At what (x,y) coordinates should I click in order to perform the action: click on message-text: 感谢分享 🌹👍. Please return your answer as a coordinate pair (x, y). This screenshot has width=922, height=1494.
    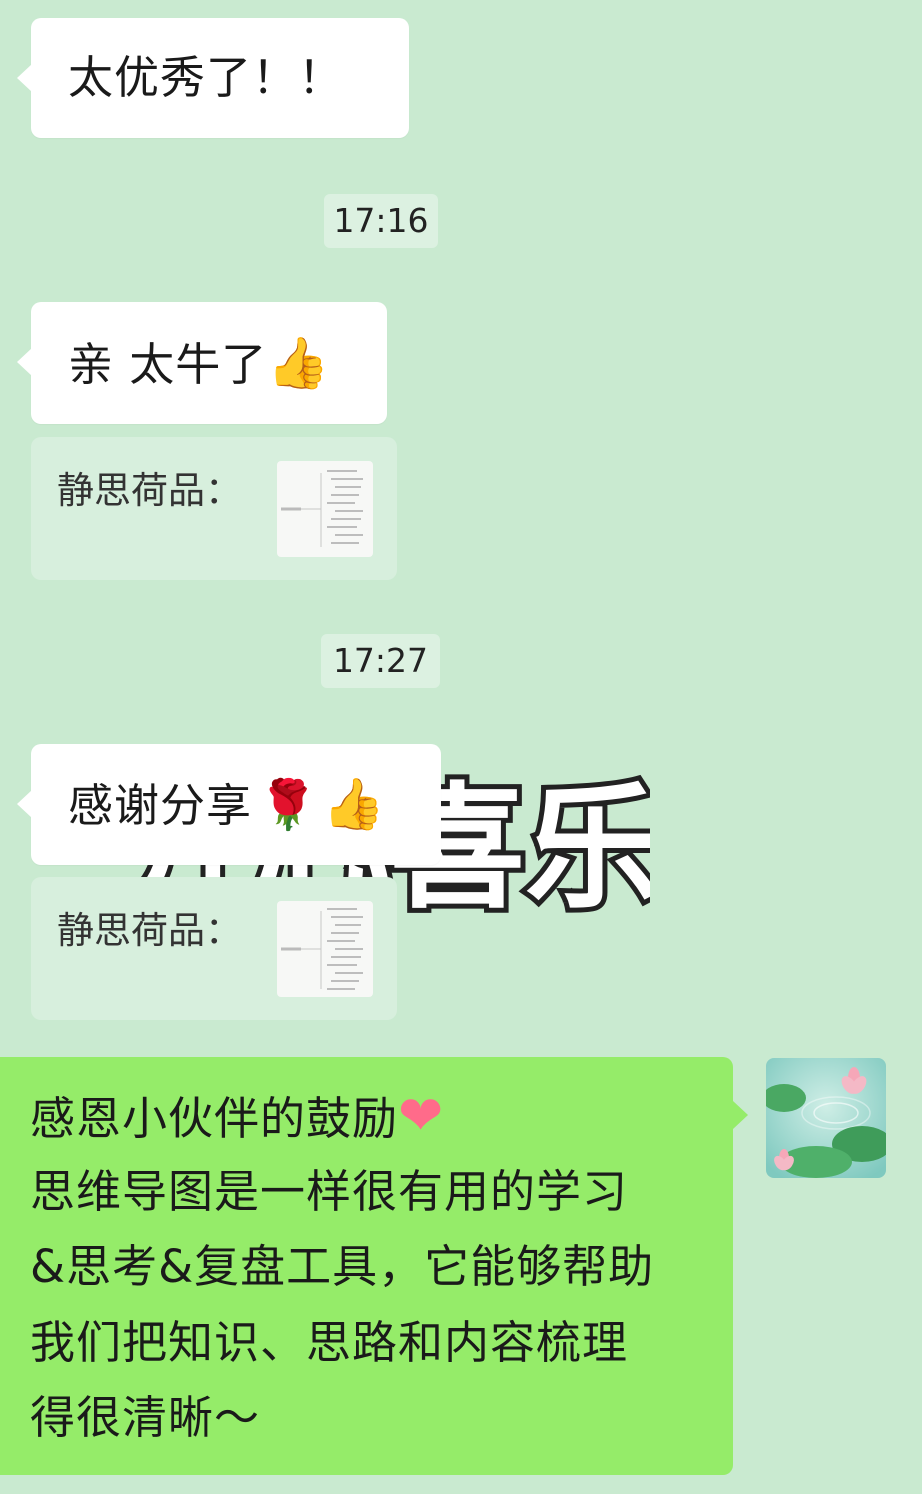
    Looking at the image, I should click on (227, 805).